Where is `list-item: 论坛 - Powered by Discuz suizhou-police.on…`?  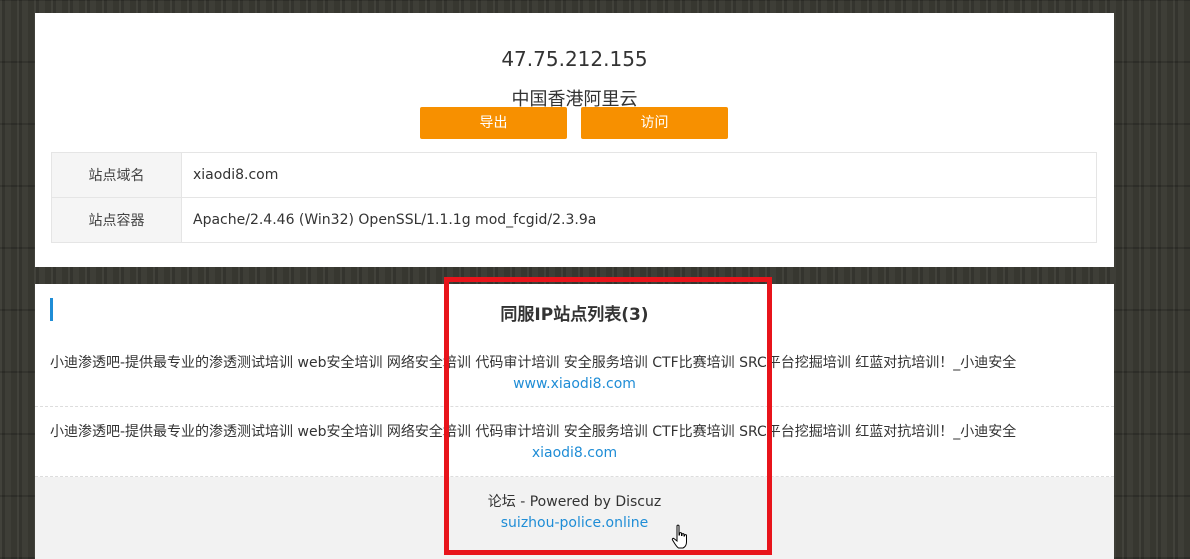 list-item: 论坛 - Powered by Discuz suizhou-police.on… is located at coordinates (574, 518).